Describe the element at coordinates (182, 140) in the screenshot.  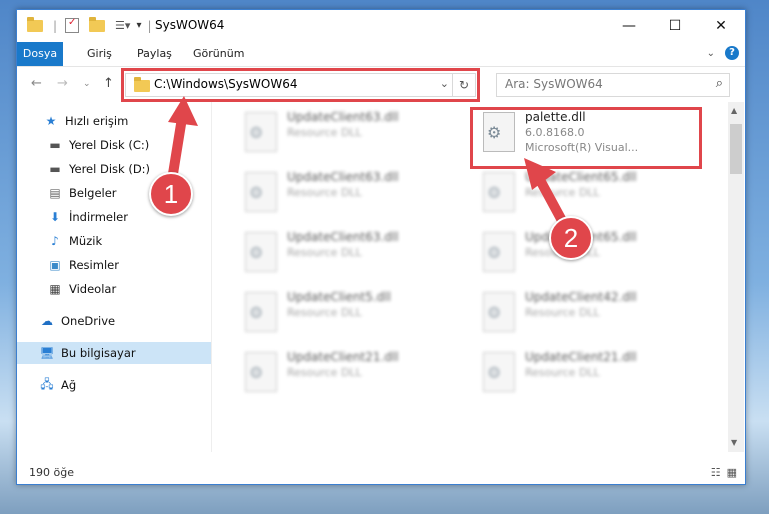
I see `arrow-one` at that location.